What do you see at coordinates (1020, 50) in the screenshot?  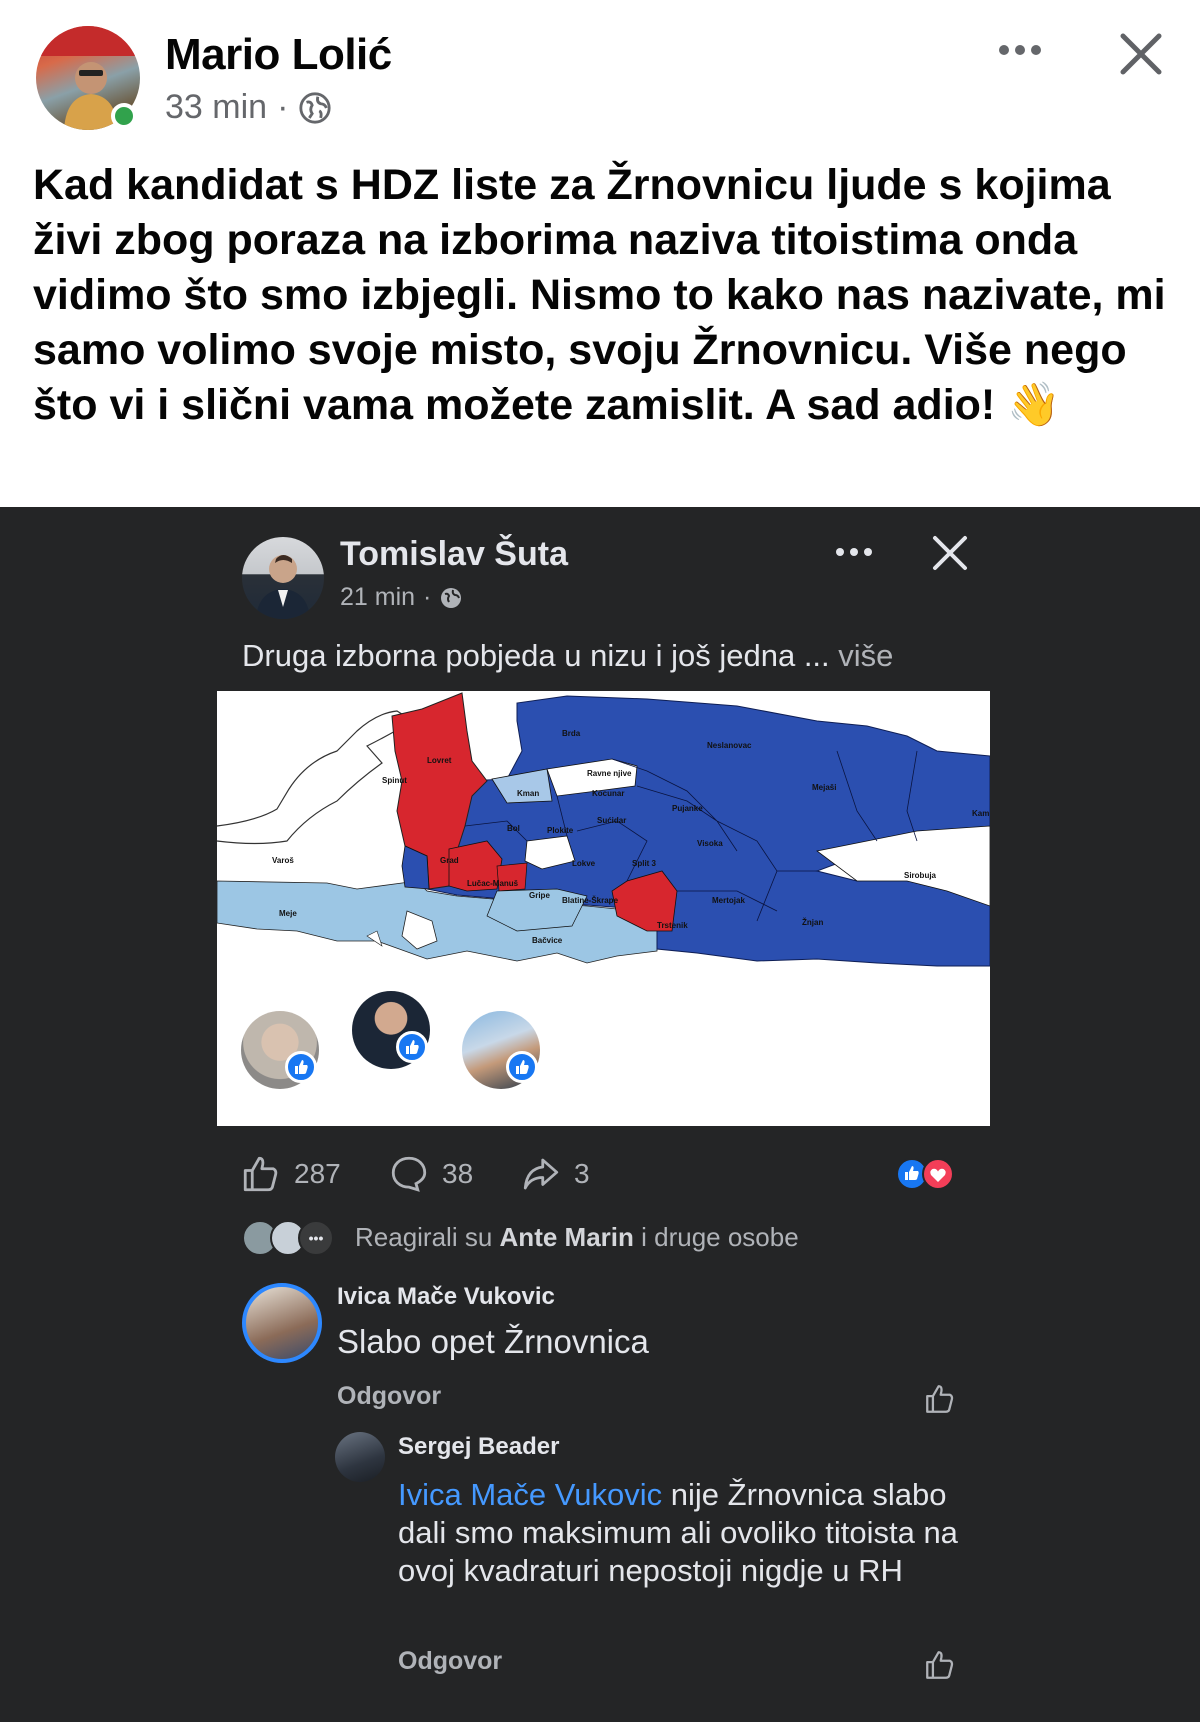 I see `more-options-icon` at bounding box center [1020, 50].